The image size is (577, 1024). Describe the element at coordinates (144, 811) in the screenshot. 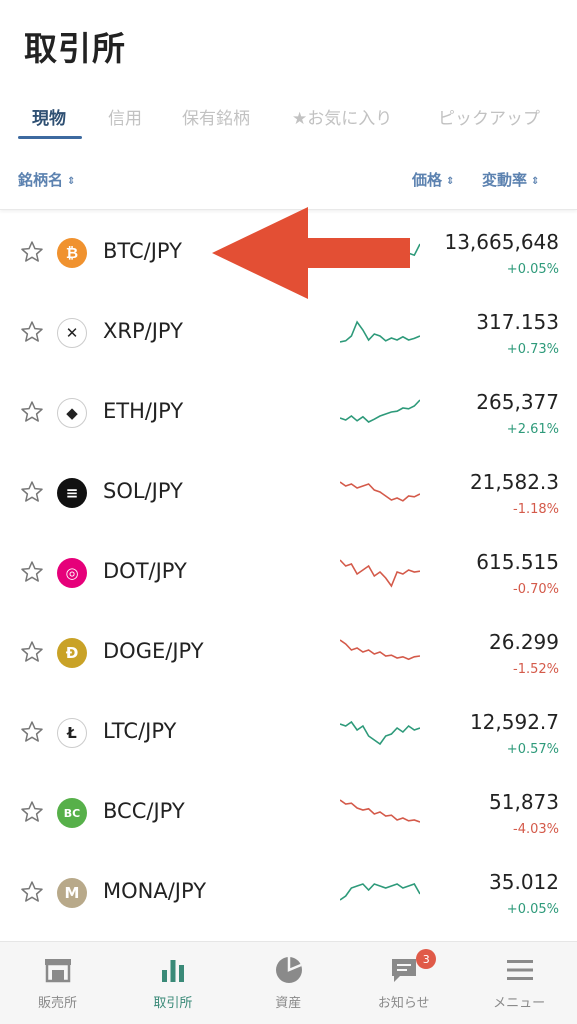

I see `pair-name: BCC/JPY` at that location.